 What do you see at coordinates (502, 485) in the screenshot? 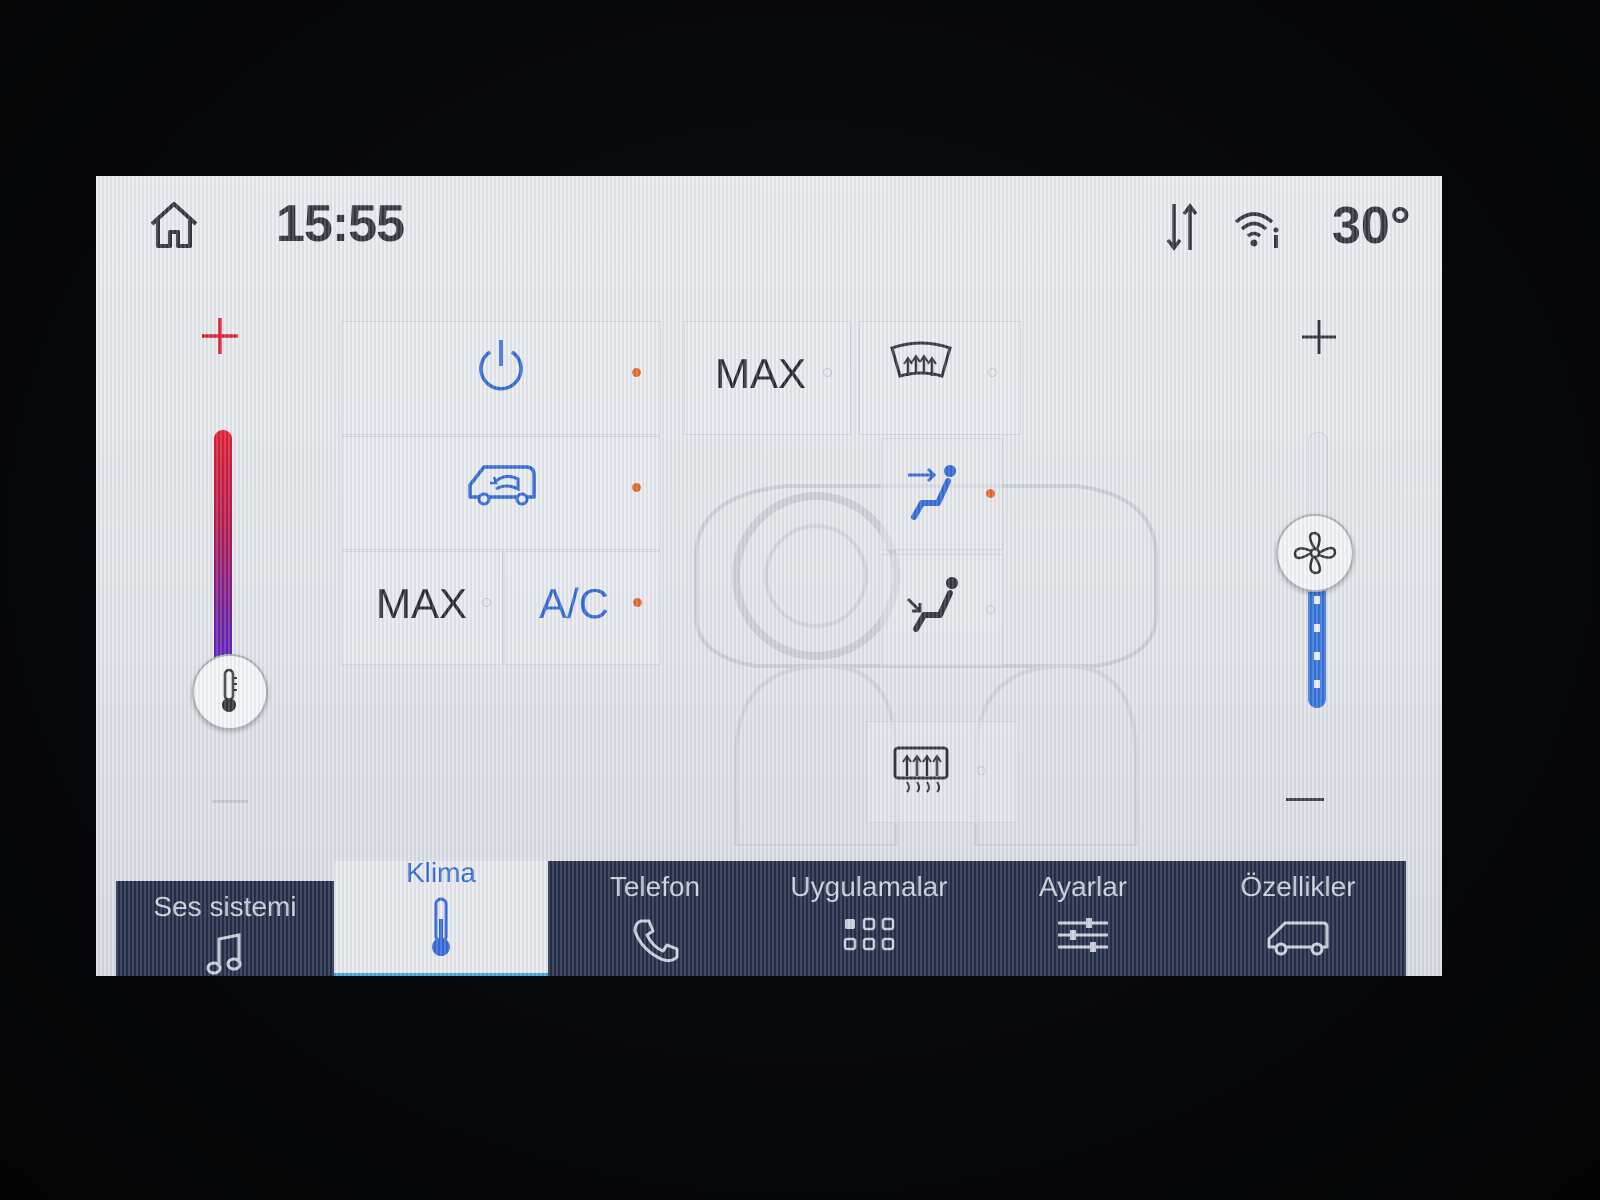
I see `recirculation-icon` at bounding box center [502, 485].